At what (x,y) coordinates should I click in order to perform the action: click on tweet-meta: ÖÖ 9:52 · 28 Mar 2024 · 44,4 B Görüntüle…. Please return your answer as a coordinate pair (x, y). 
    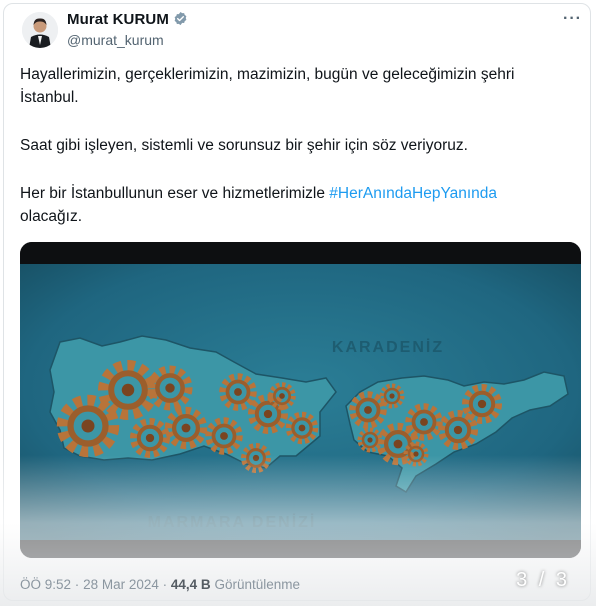
    Looking at the image, I should click on (160, 584).